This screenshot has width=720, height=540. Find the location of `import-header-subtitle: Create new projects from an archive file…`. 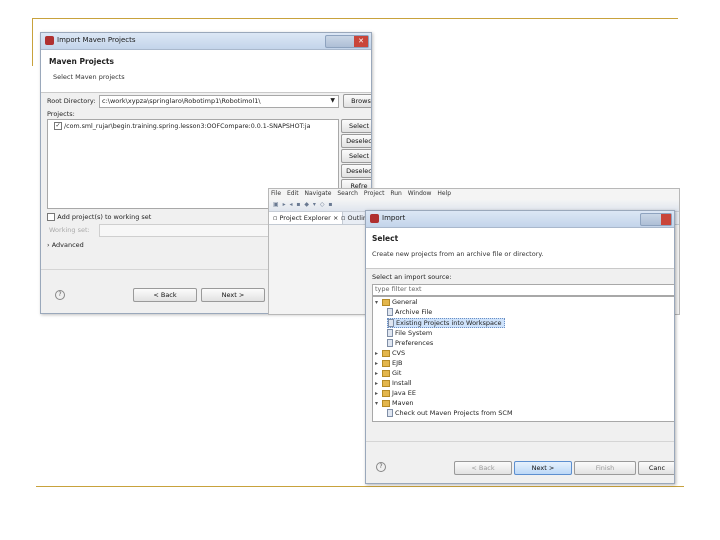

import-header-subtitle: Create new projects from an archive file… is located at coordinates (458, 254).